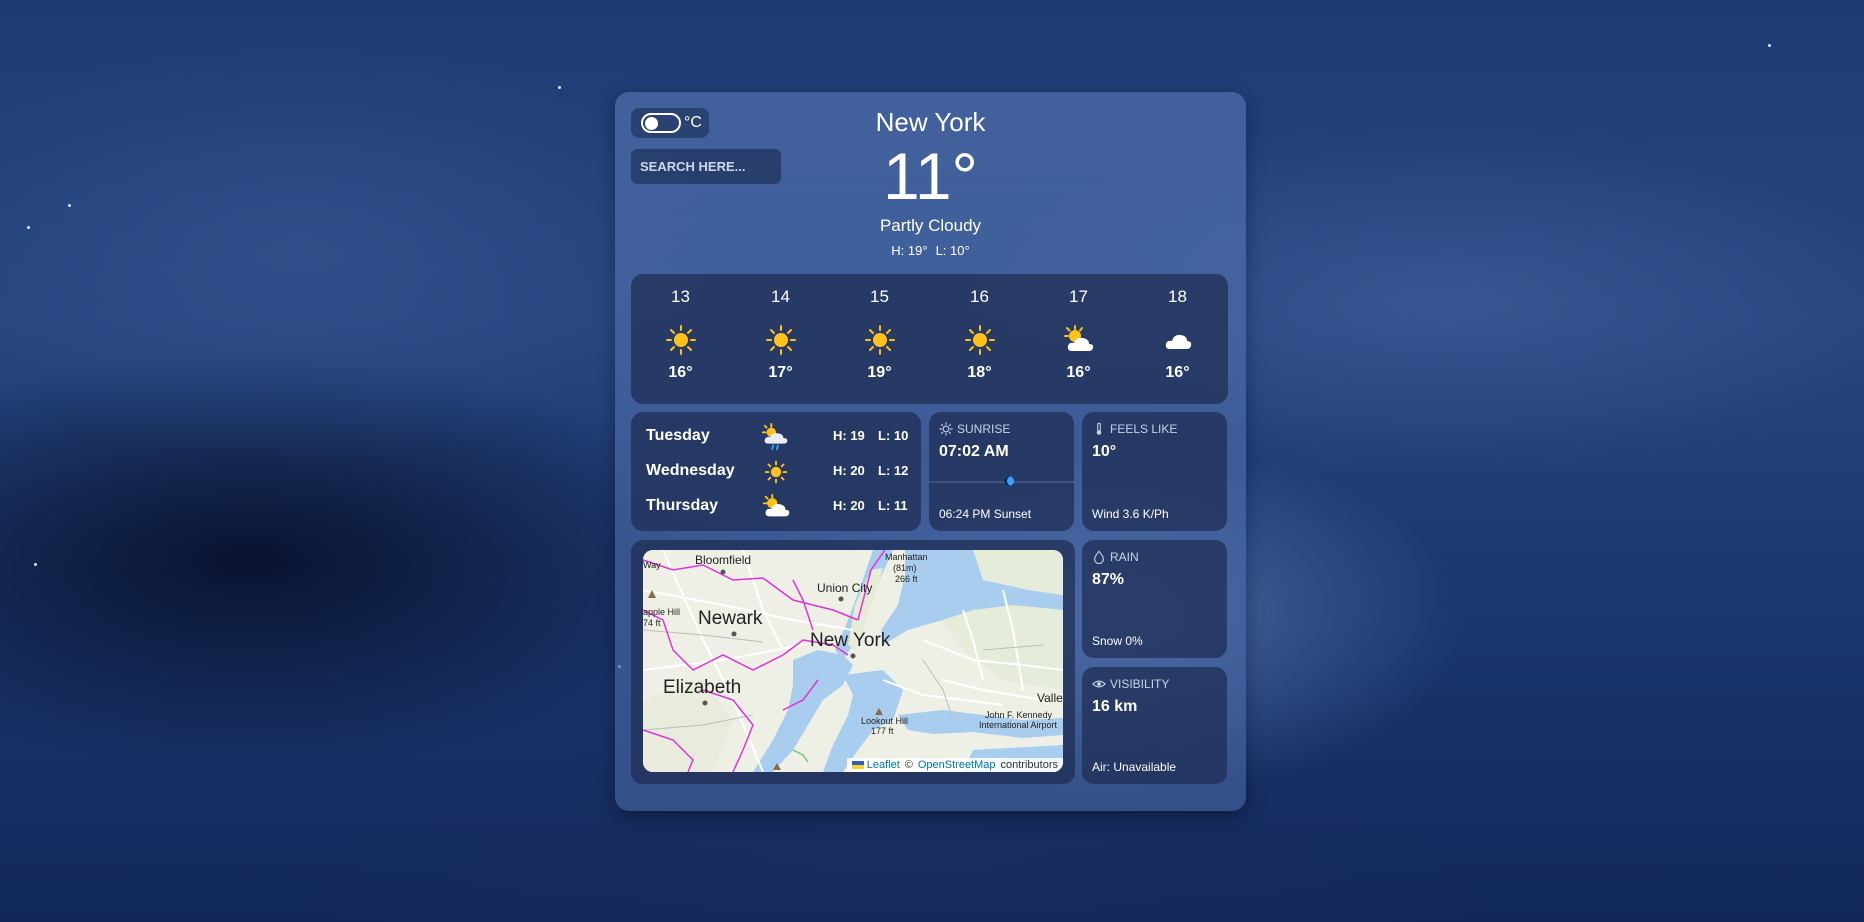  What do you see at coordinates (893, 505) in the screenshot?
I see `day-low: L: 11` at bounding box center [893, 505].